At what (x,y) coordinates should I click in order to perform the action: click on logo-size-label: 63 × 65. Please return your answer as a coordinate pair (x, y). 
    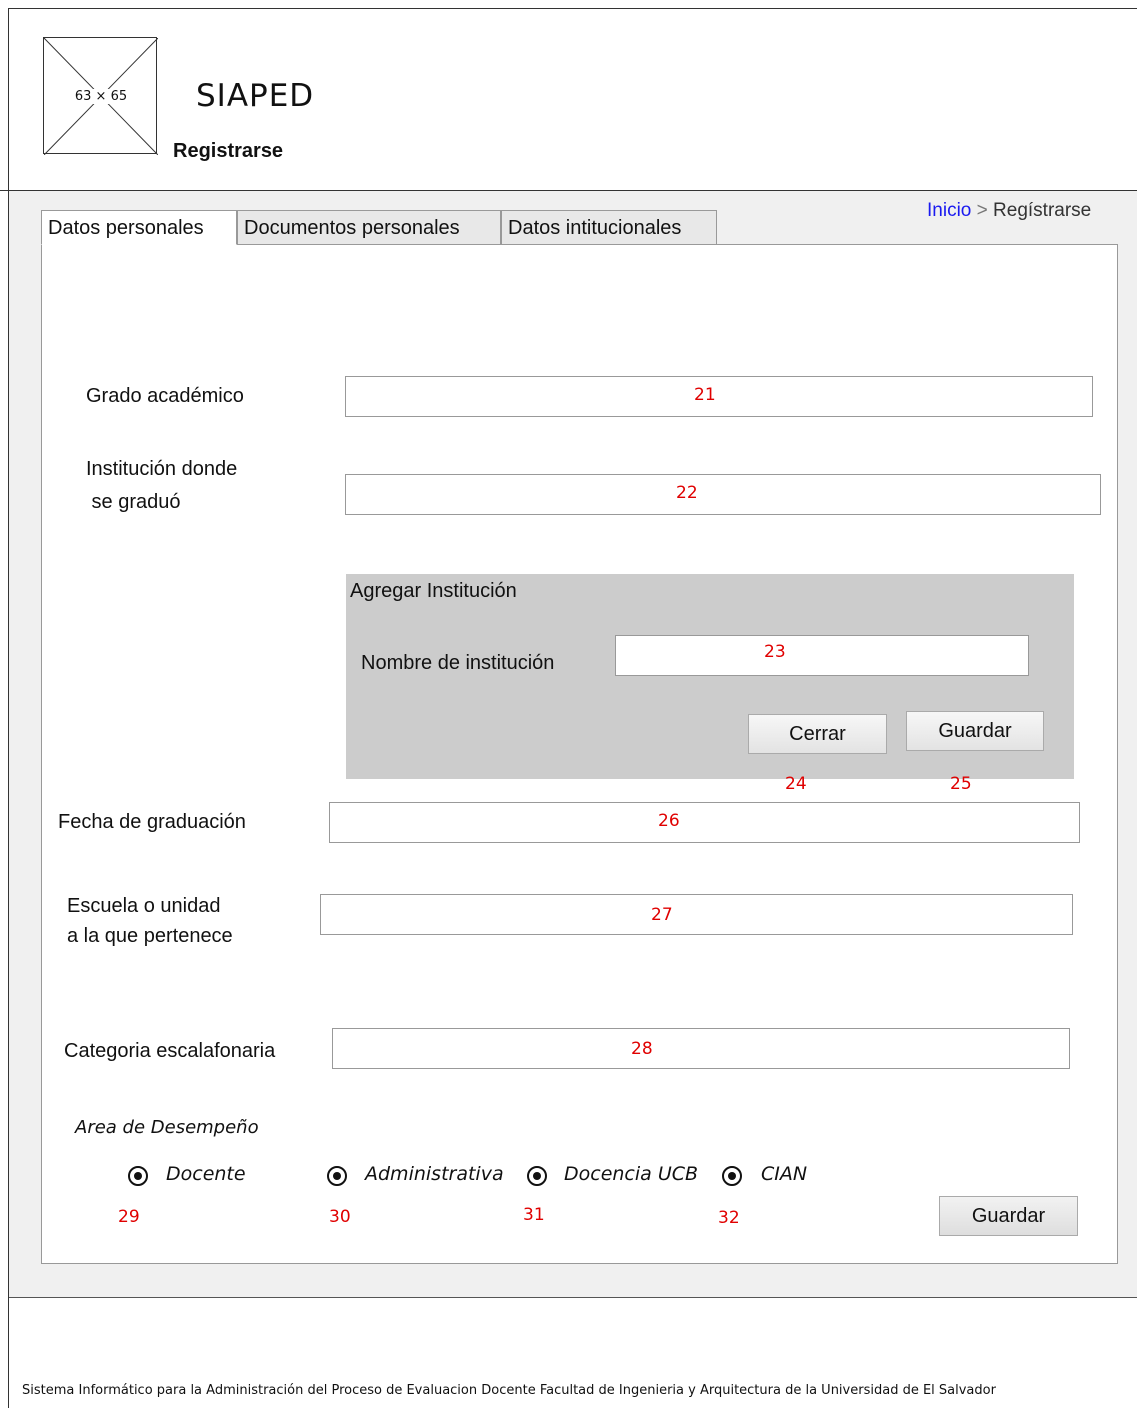
    Looking at the image, I should click on (101, 96).